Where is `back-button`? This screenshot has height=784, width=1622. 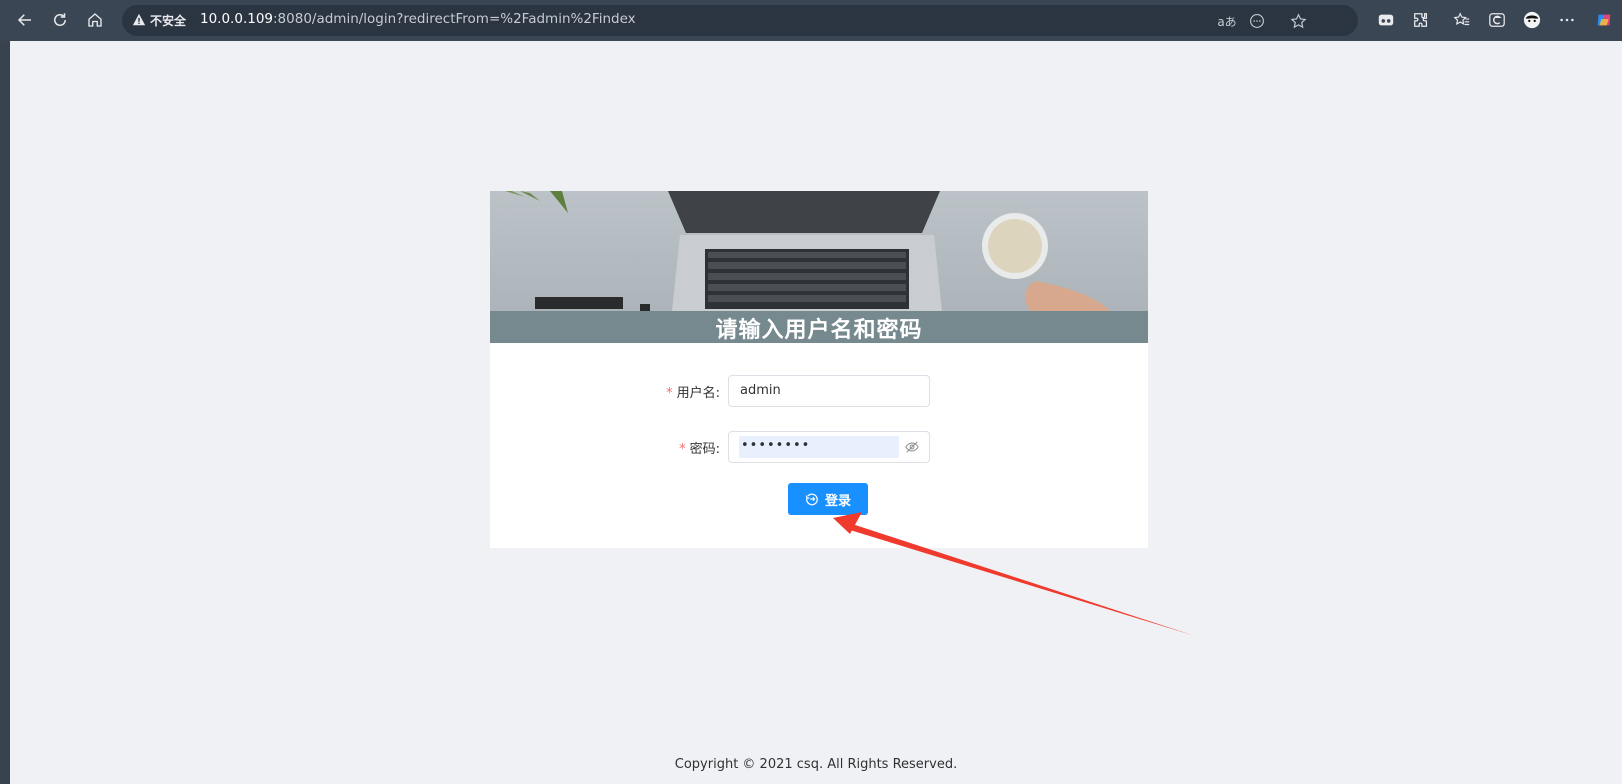 back-button is located at coordinates (25, 20).